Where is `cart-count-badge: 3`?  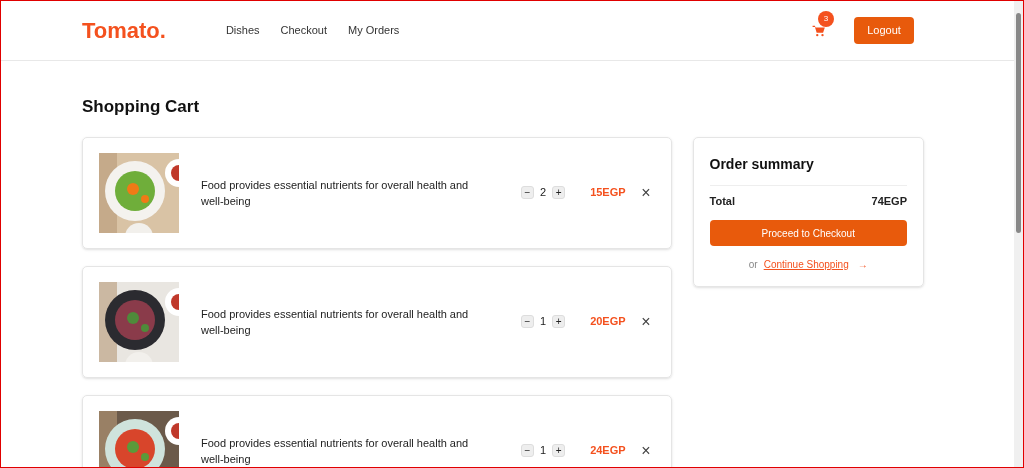 cart-count-badge: 3 is located at coordinates (826, 18).